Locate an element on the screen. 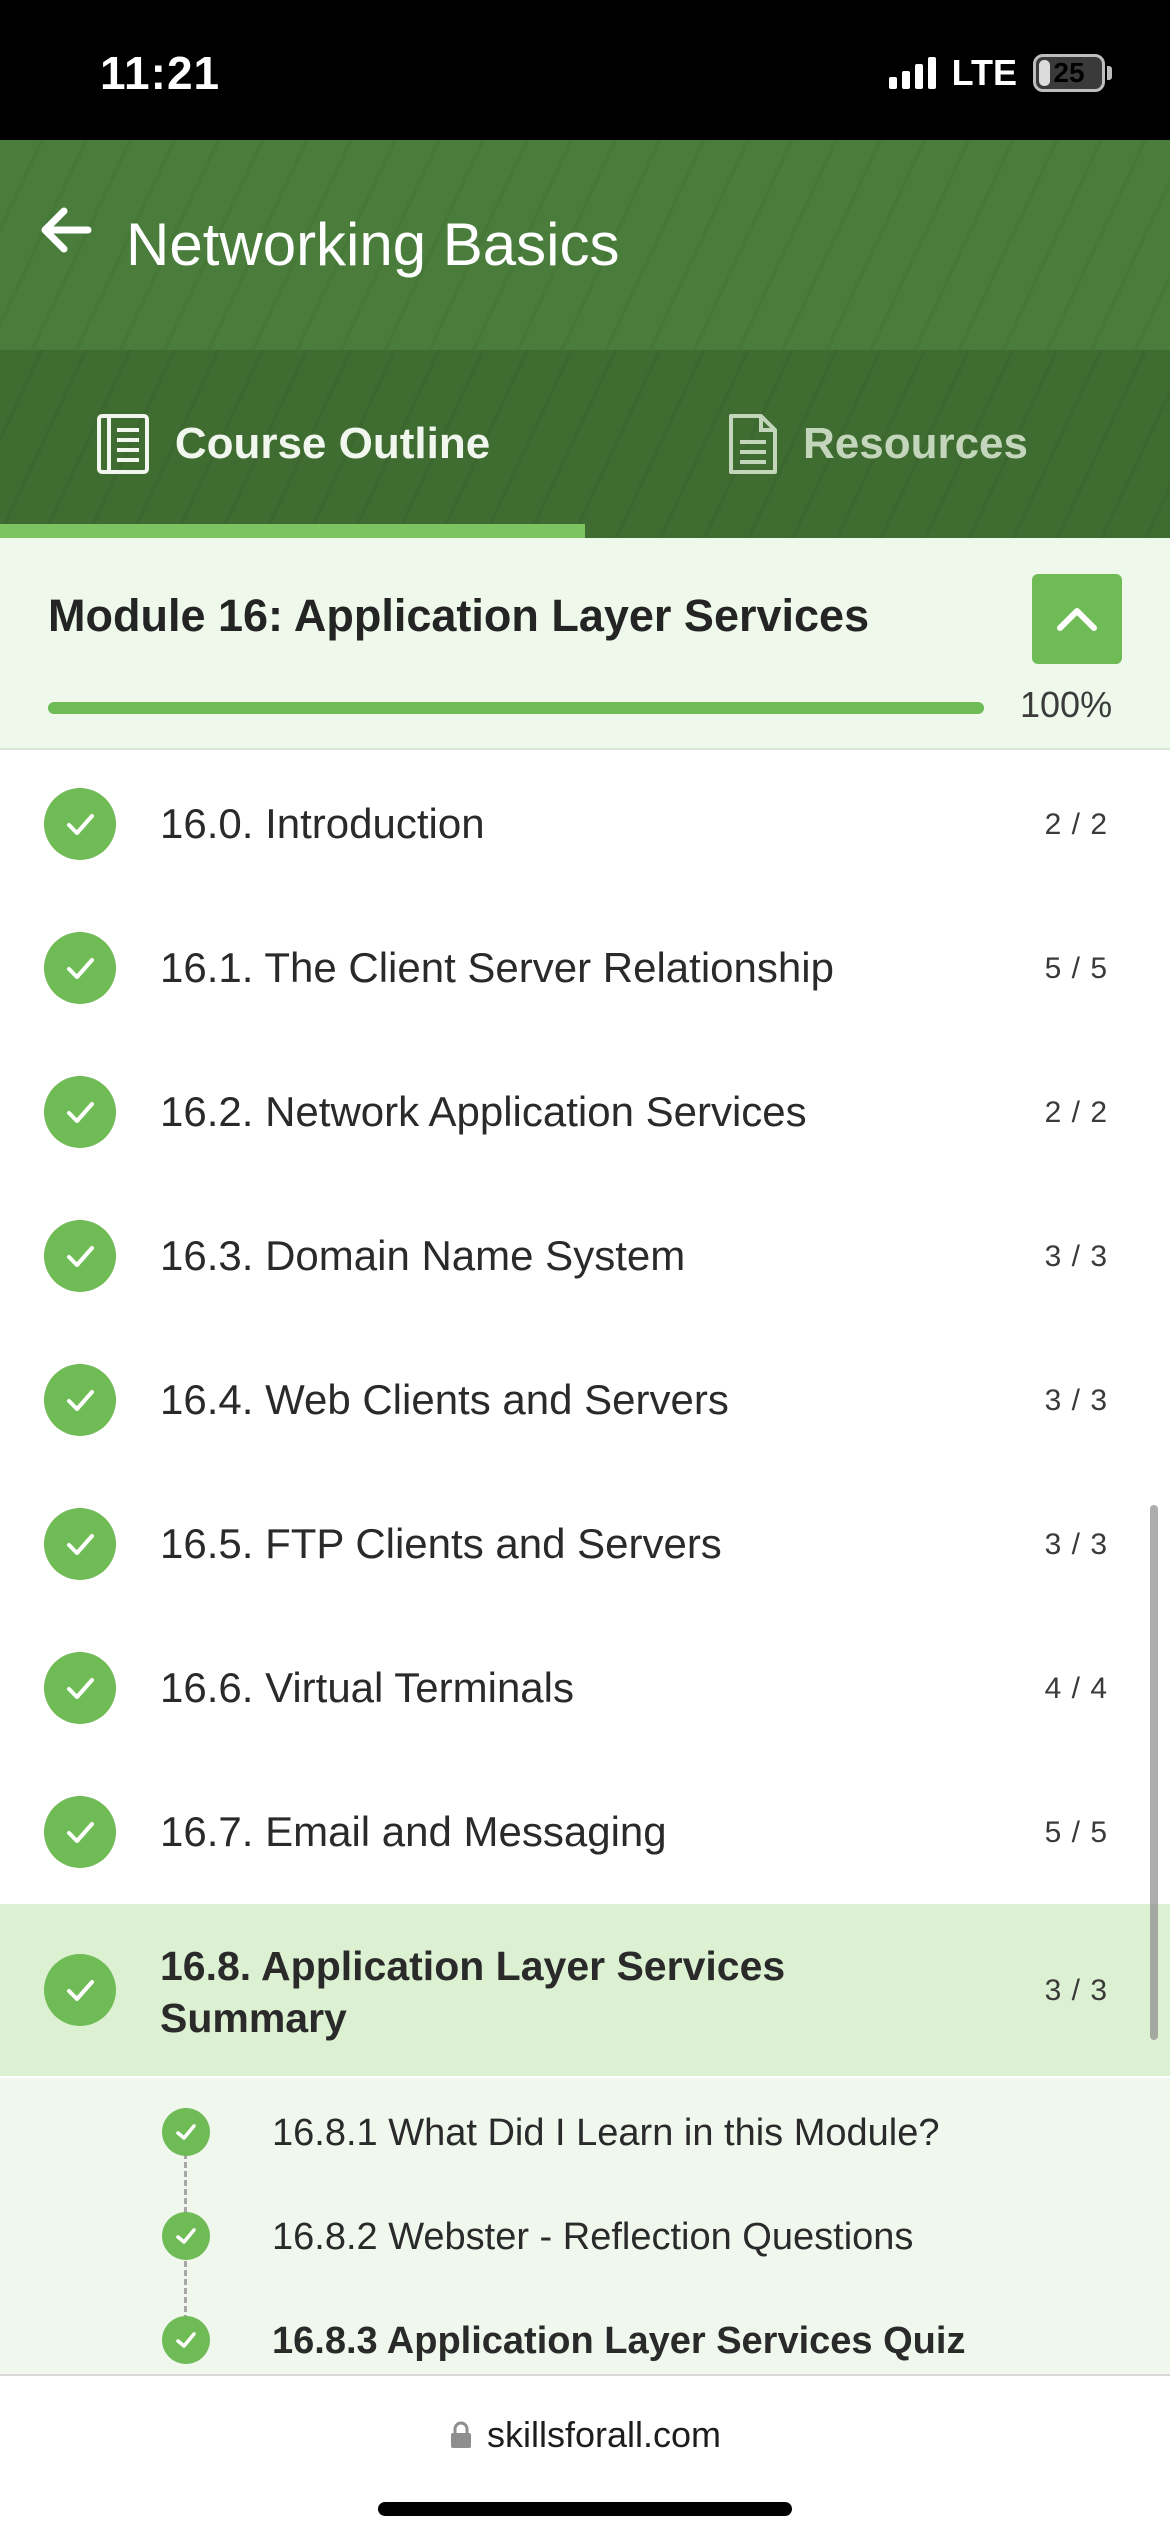 This screenshot has width=1170, height=2532. tab-resources: Resources is located at coordinates (877, 444).